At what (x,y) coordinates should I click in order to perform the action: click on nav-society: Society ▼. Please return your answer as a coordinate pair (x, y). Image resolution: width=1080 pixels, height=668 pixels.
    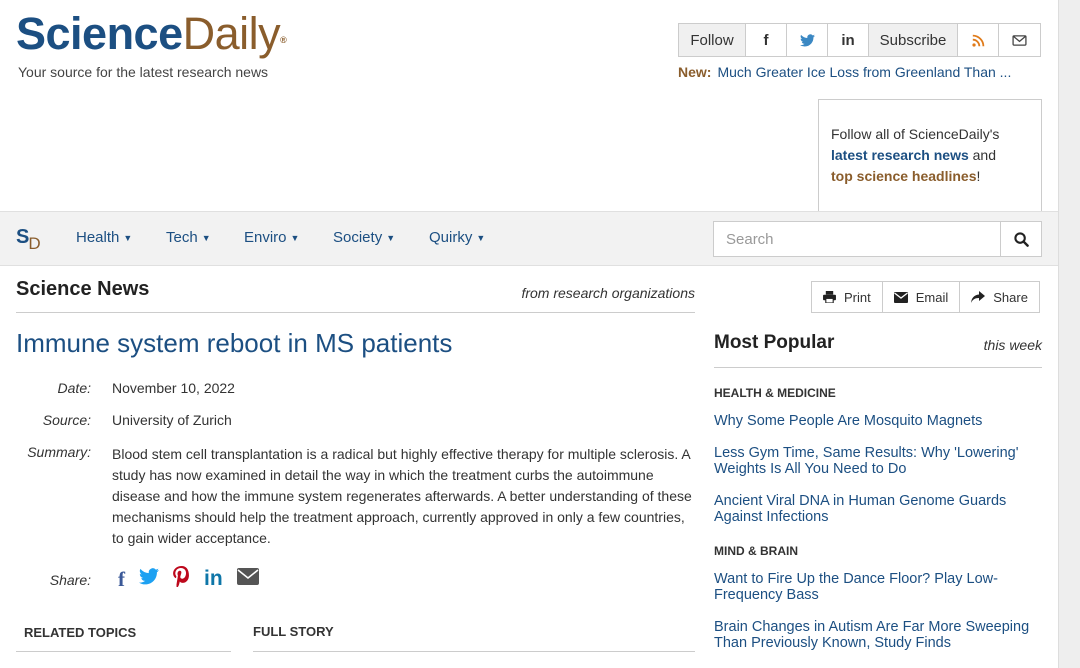
    Looking at the image, I should click on (364, 237).